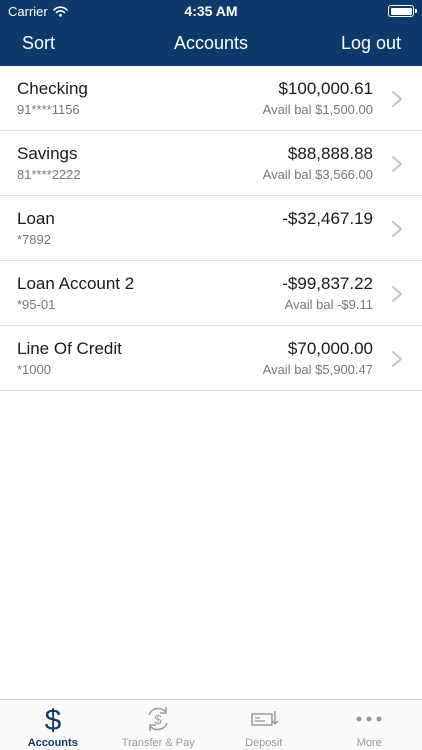  I want to click on account-balance: -$99,837.22, so click(327, 283).